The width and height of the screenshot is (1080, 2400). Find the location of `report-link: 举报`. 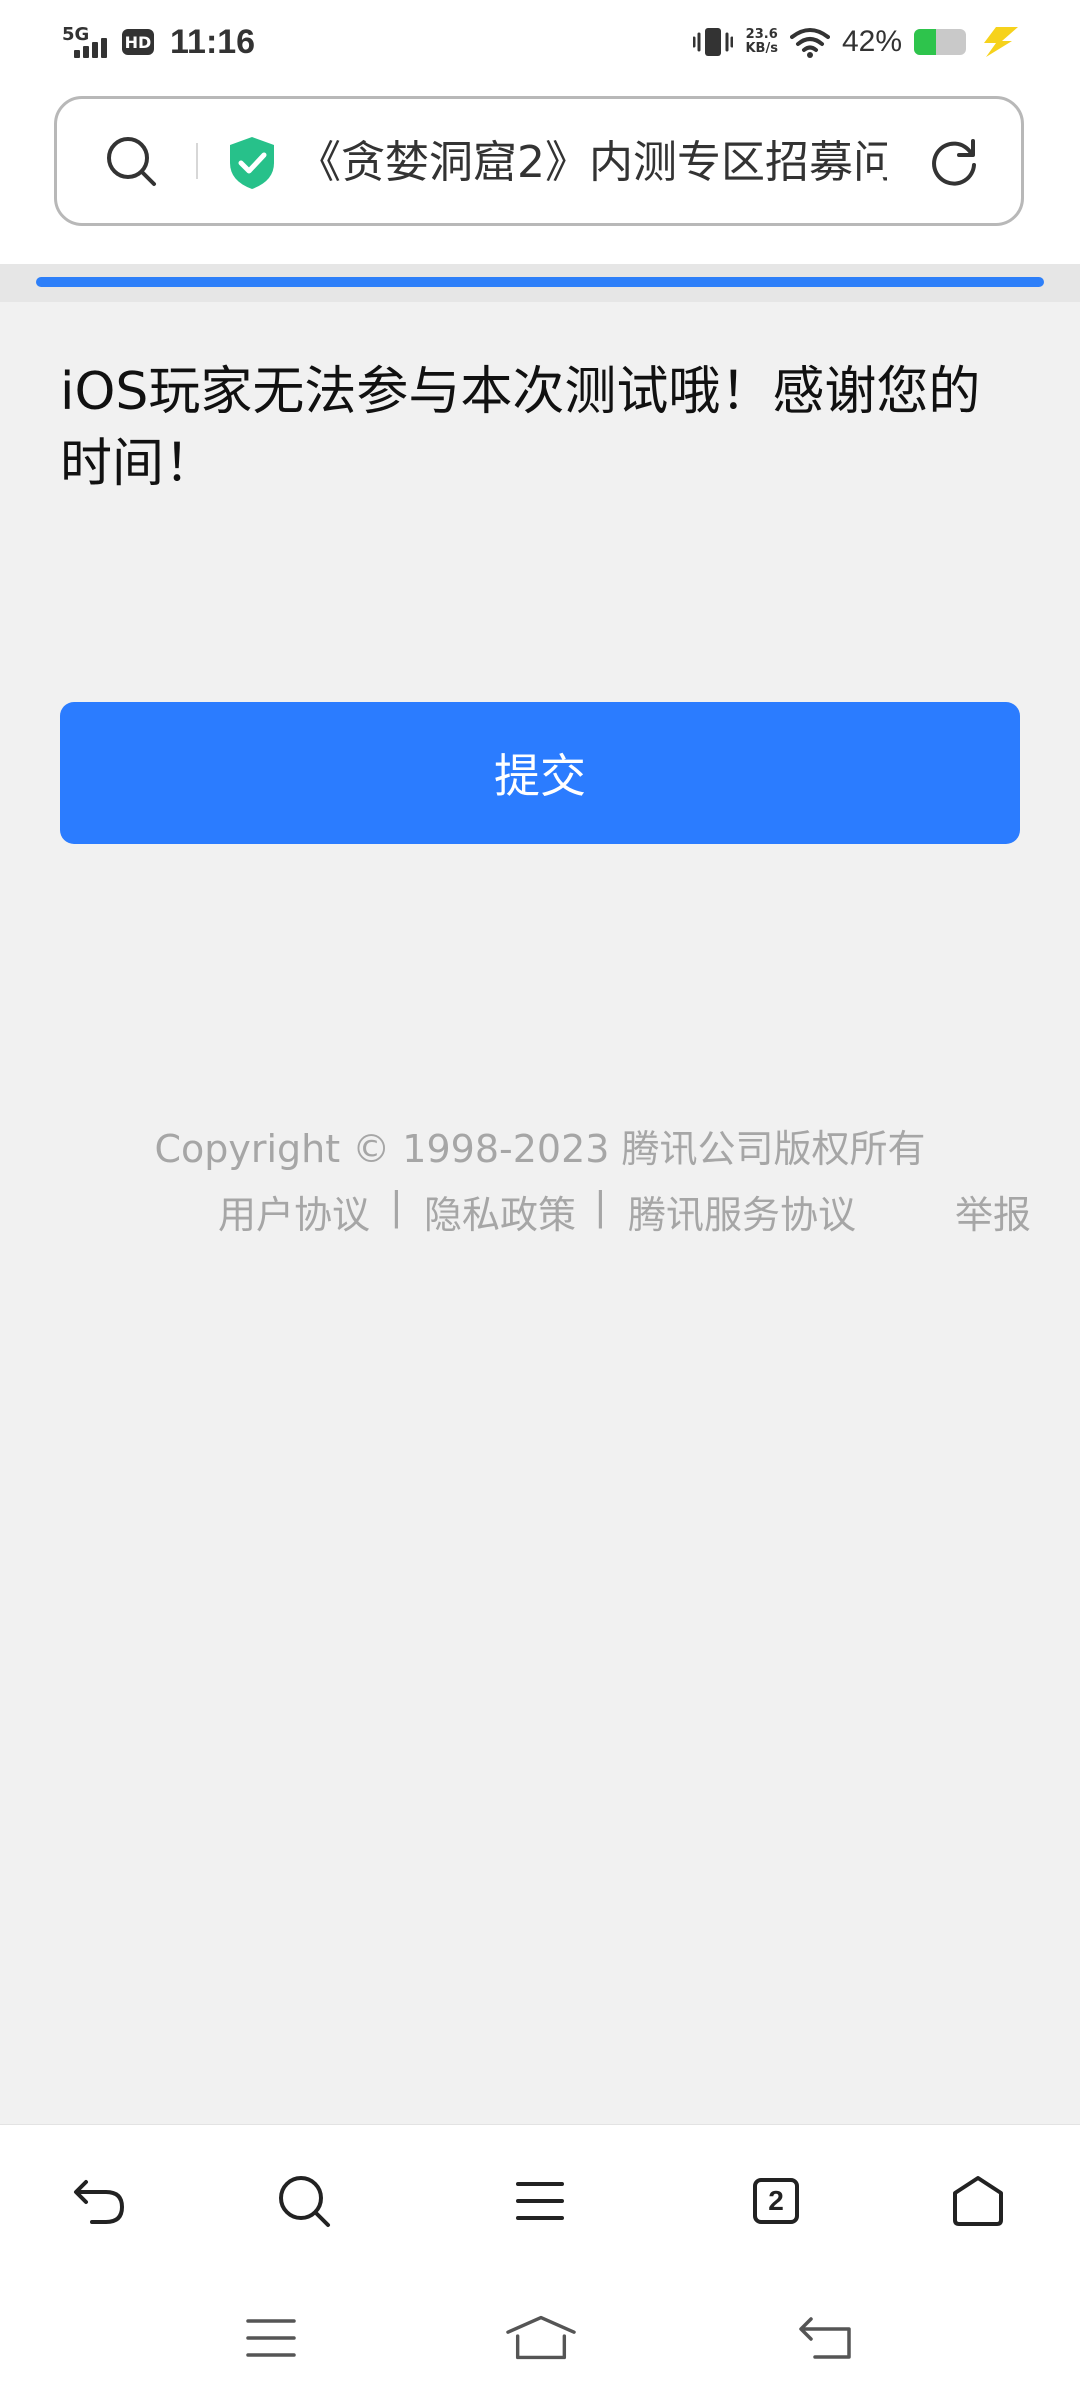

report-link: 举报 is located at coordinates (993, 1211).